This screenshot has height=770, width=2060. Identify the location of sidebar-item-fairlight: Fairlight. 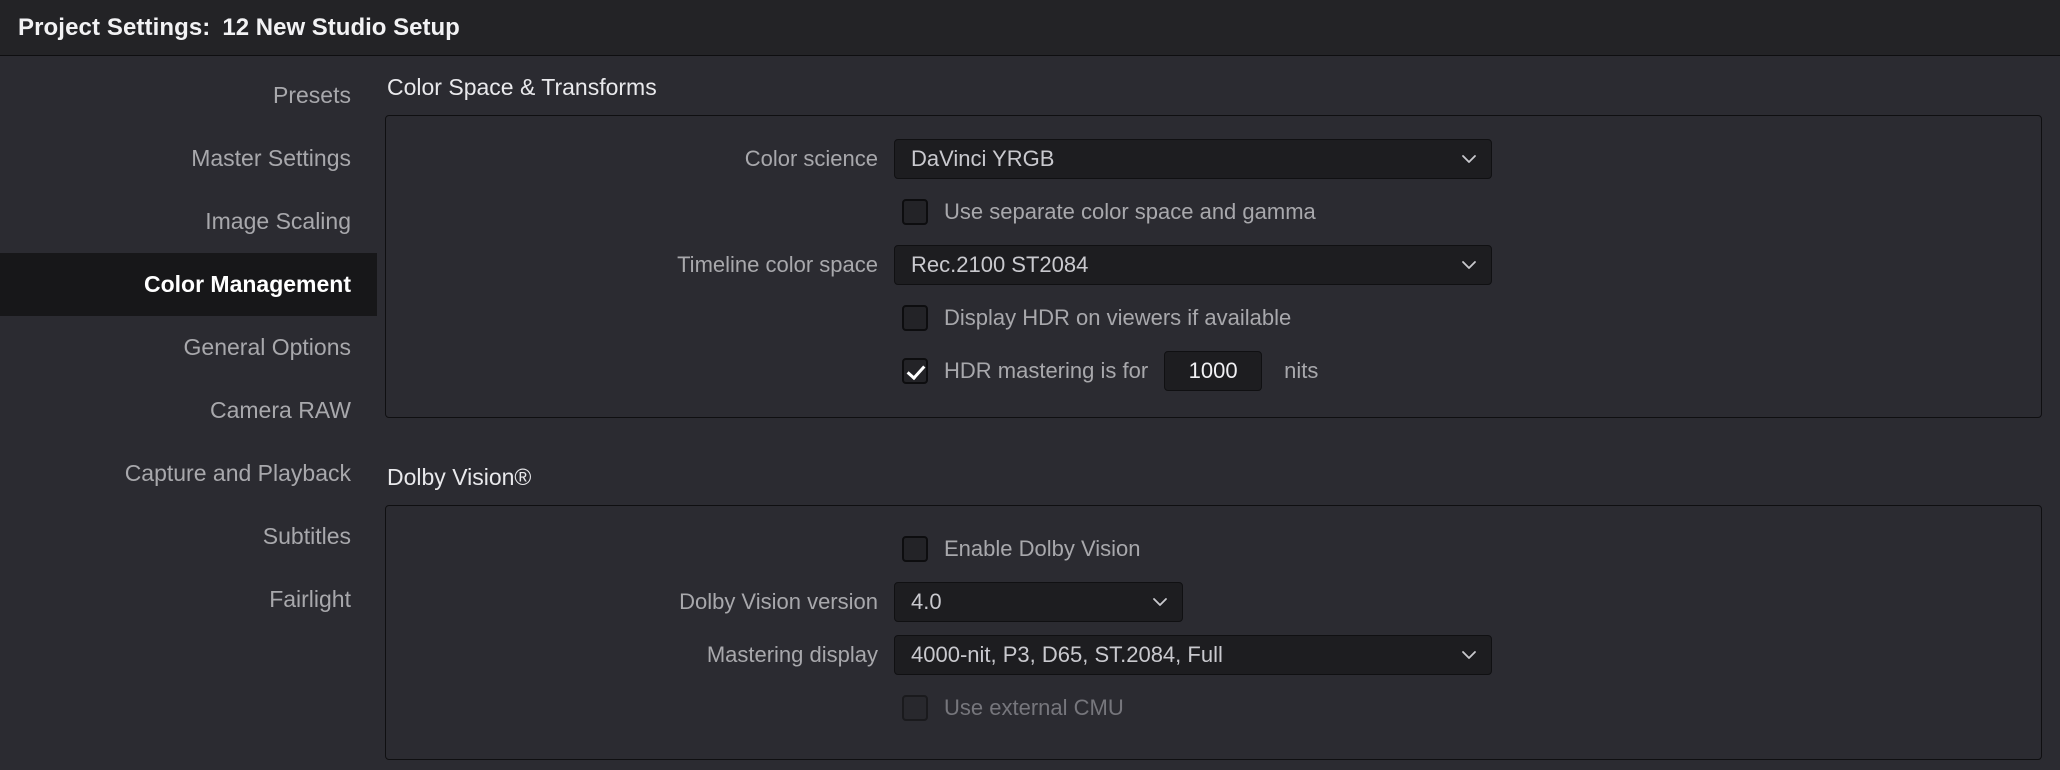
(188, 599).